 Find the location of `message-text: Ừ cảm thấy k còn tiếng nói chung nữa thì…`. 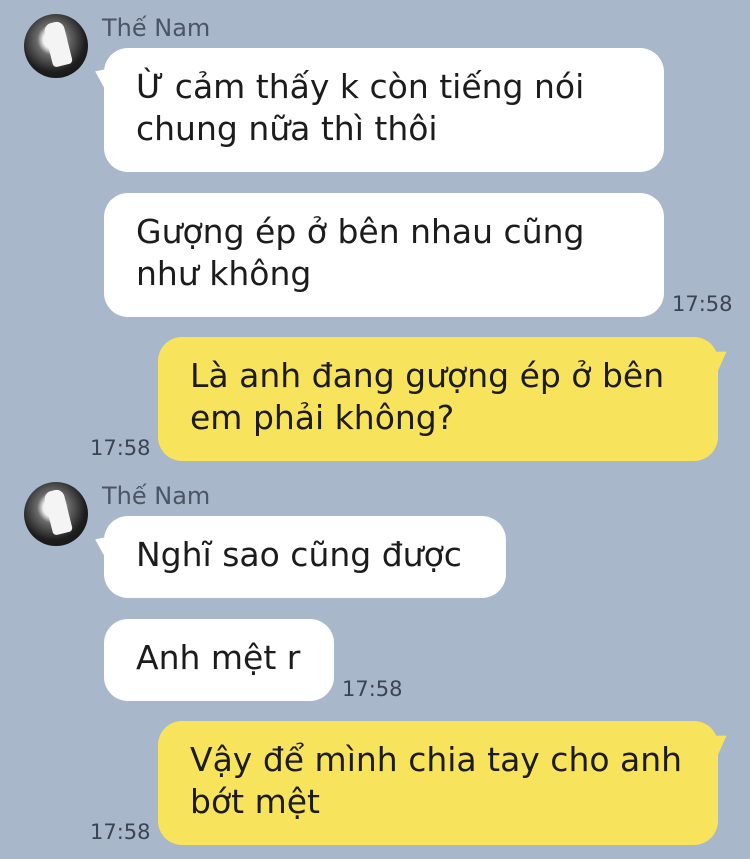

message-text: Ừ cảm thấy k còn tiếng nói chung nữa thì… is located at coordinates (360, 107).